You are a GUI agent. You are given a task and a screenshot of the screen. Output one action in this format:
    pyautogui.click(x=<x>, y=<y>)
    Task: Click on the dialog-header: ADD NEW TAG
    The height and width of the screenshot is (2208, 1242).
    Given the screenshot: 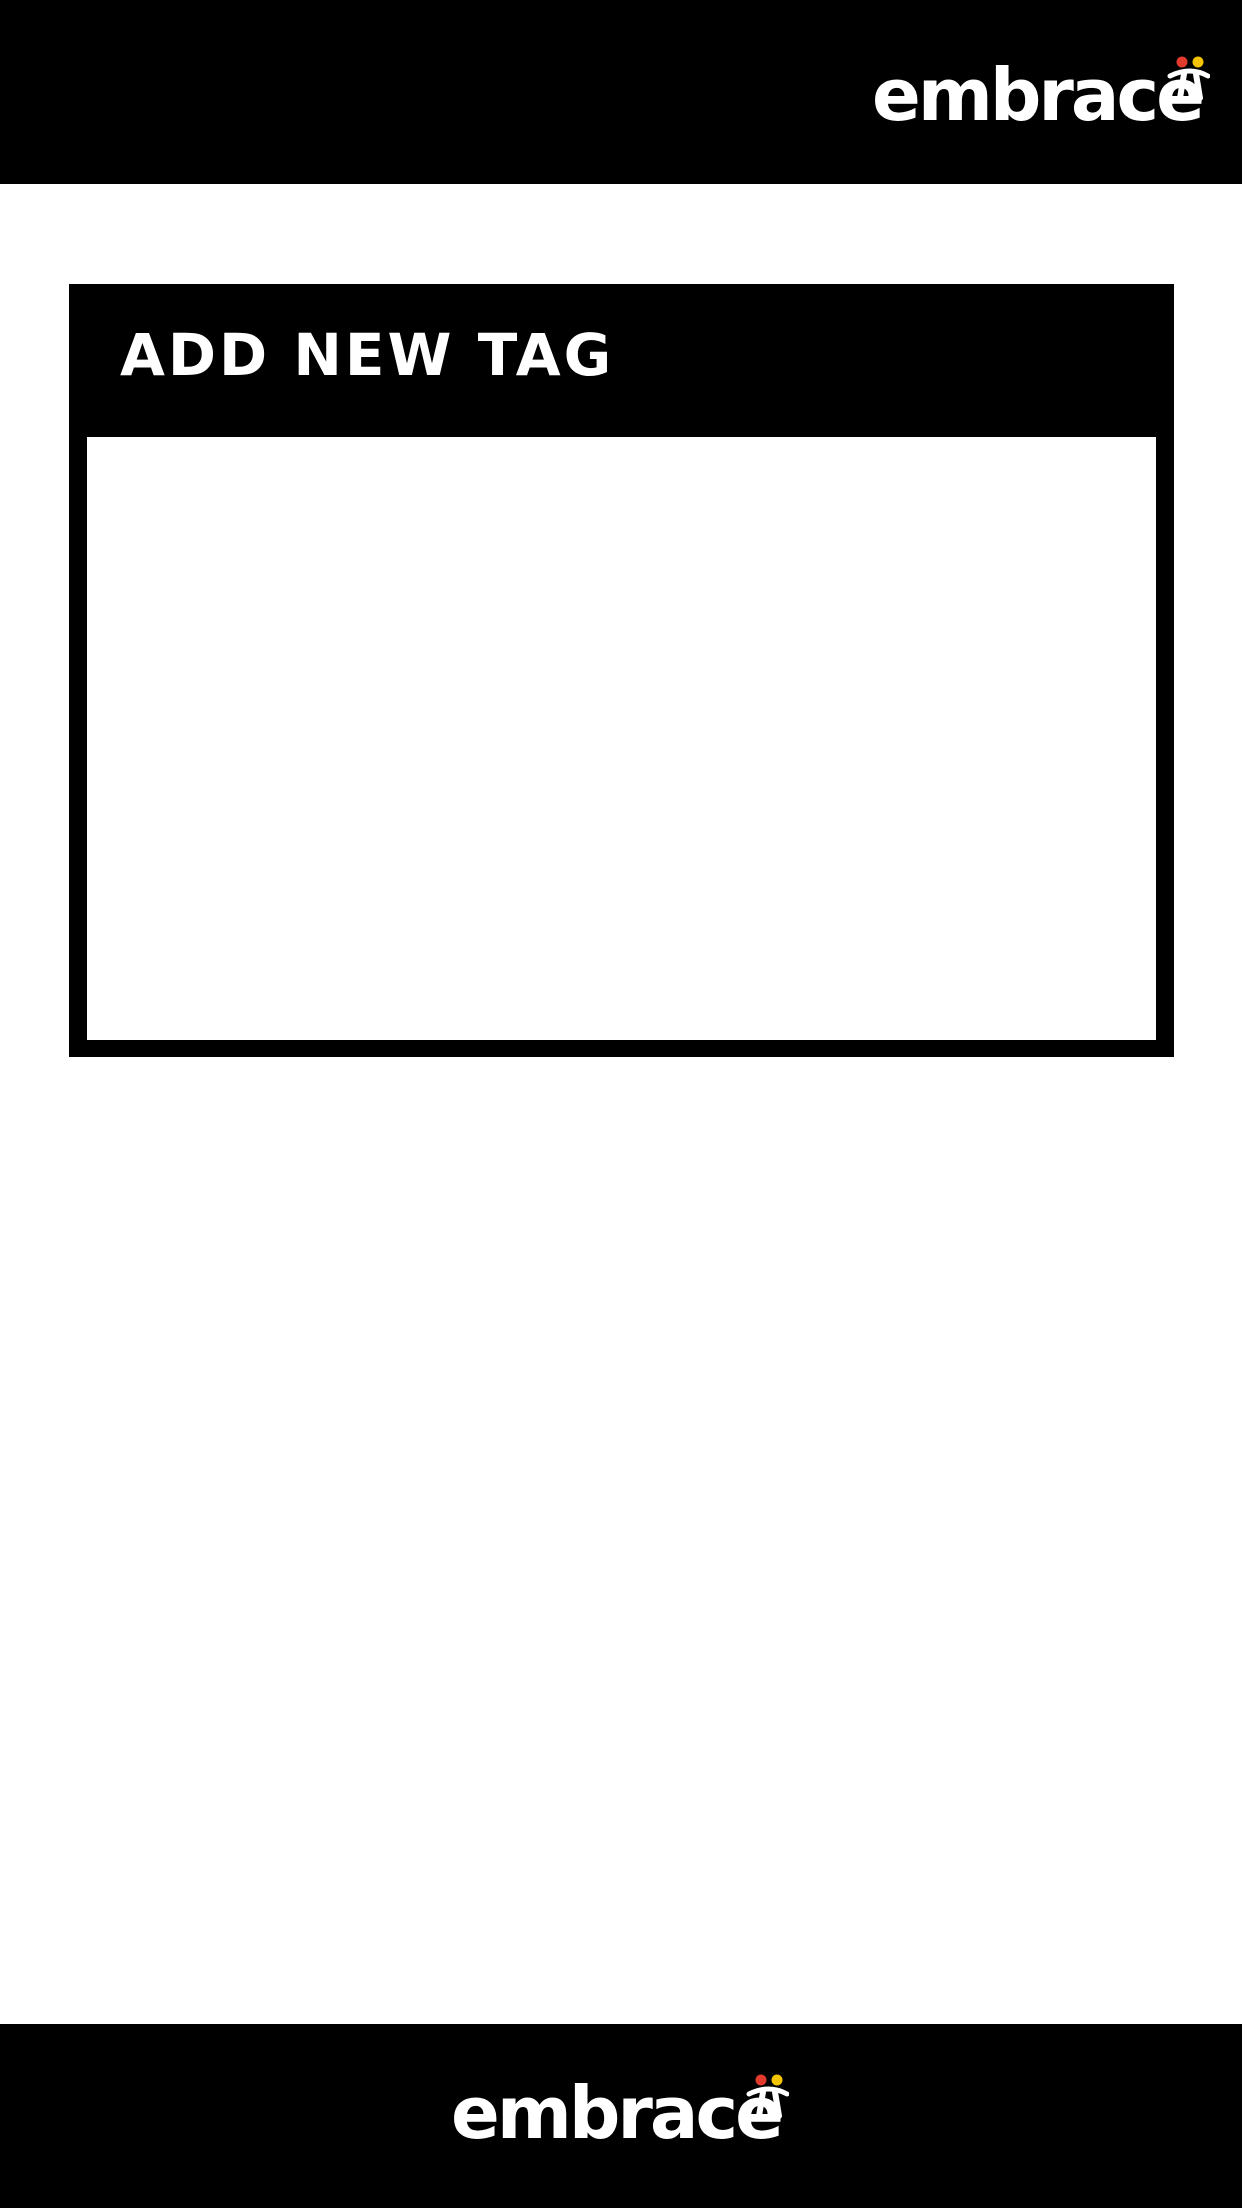 What is the action you would take?
    pyautogui.click(x=621, y=360)
    